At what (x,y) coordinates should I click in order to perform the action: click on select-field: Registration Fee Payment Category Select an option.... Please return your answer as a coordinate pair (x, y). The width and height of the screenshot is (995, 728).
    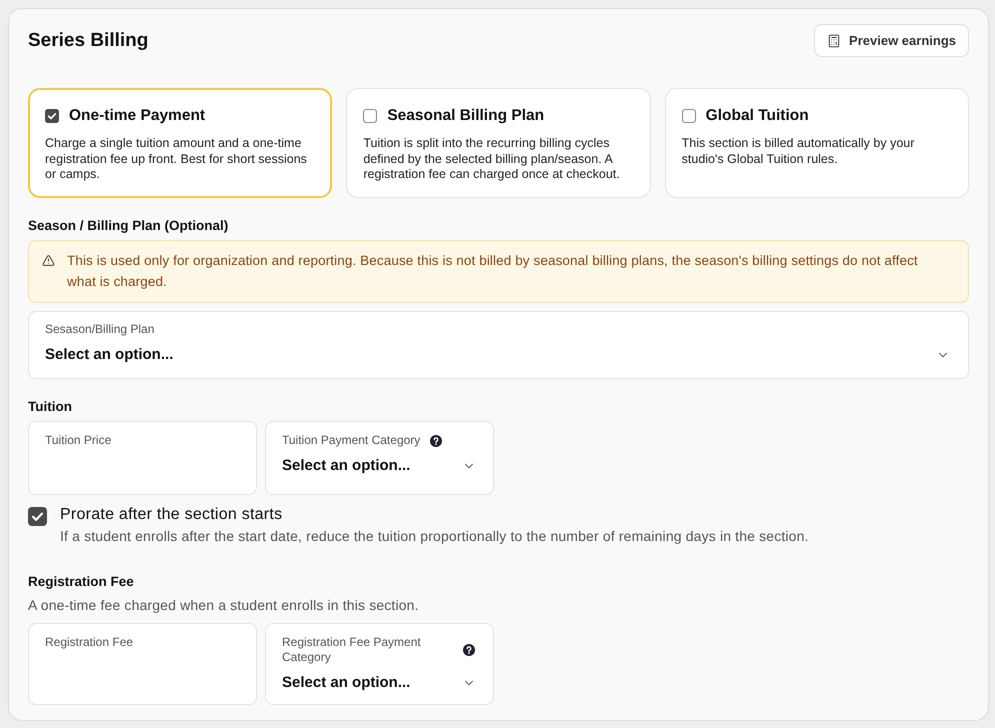
    Looking at the image, I should click on (379, 664).